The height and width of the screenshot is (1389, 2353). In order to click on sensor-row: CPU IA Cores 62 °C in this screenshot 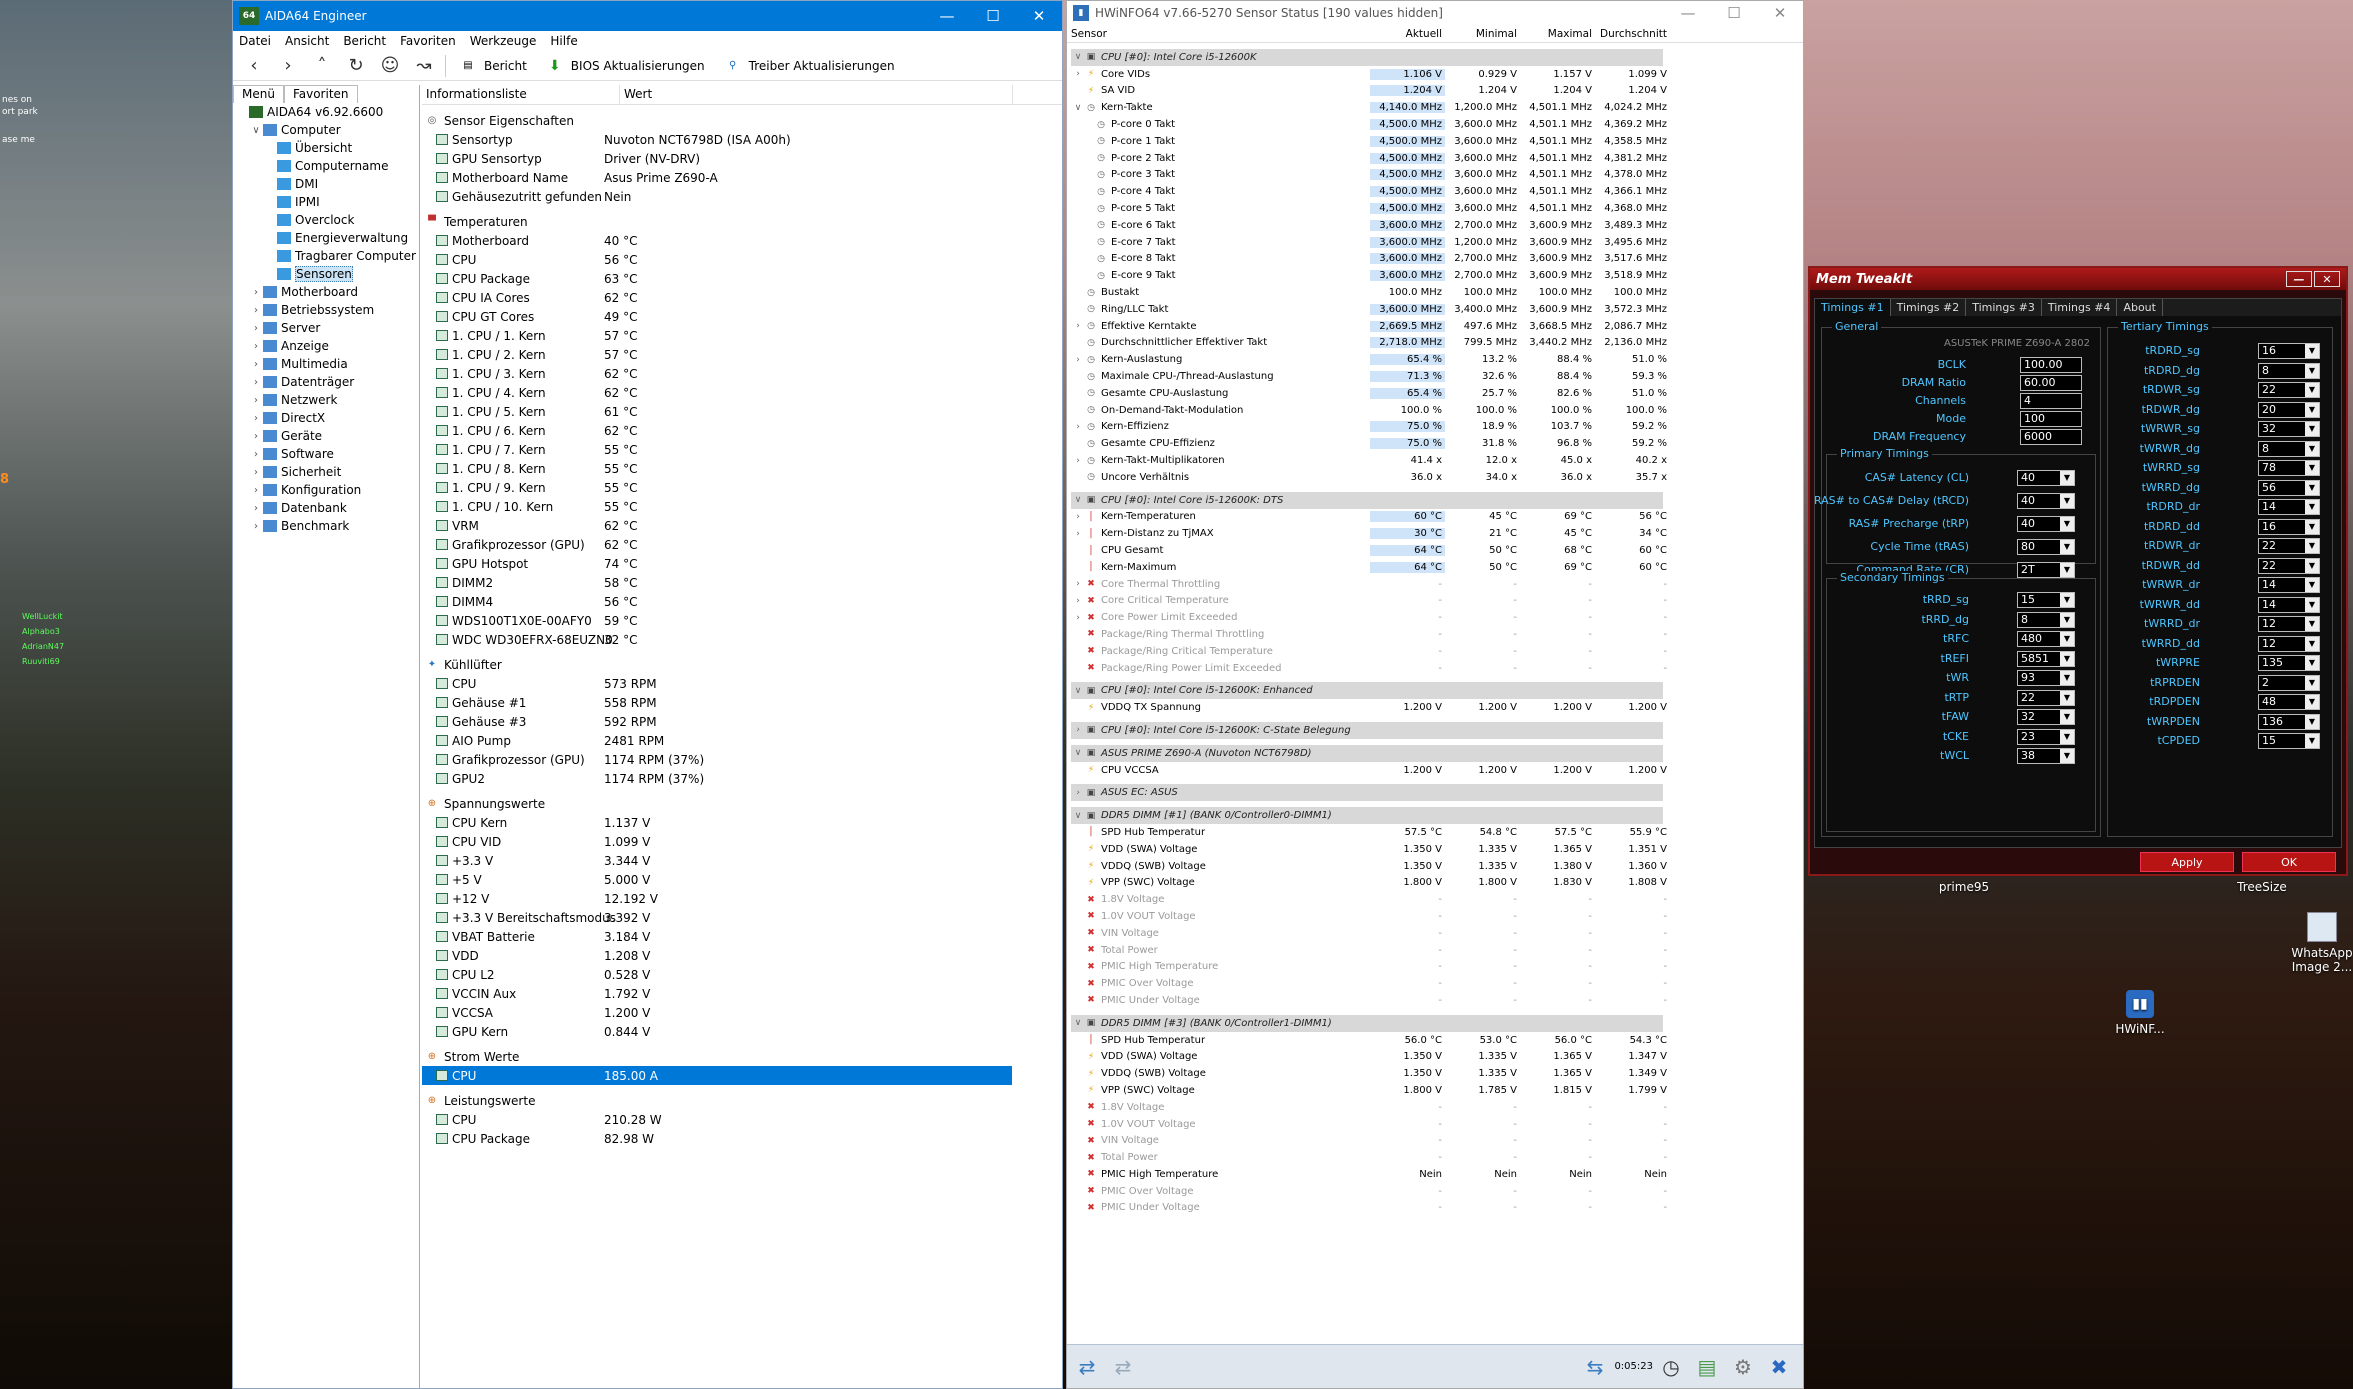, I will do `click(742, 297)`.